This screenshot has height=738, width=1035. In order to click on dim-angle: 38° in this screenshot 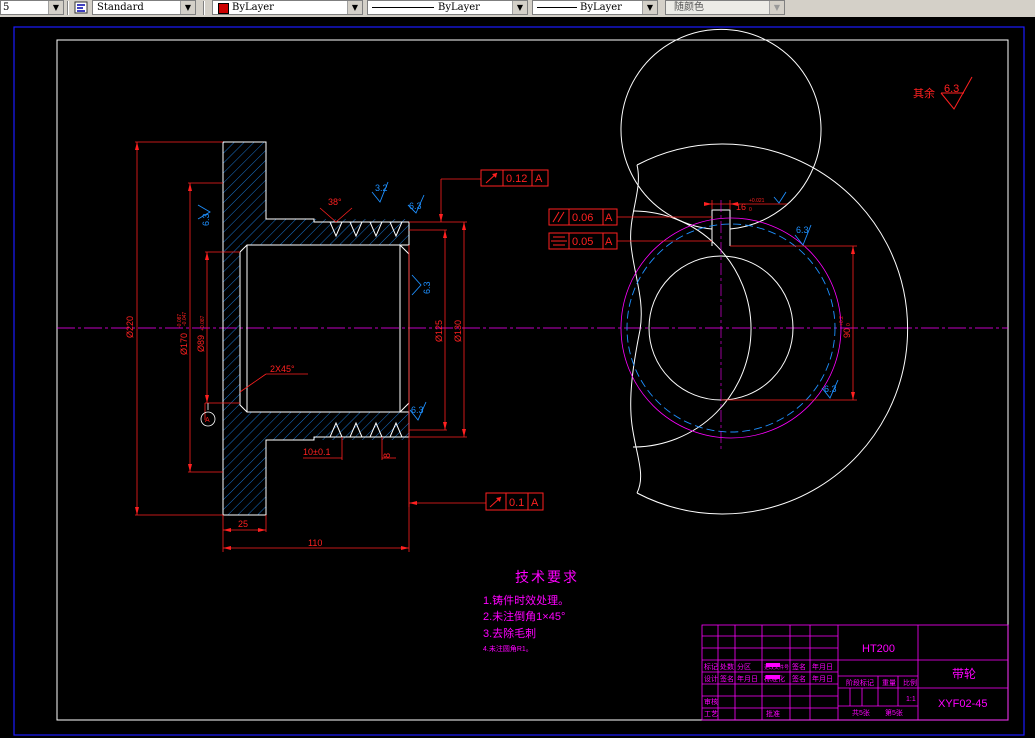, I will do `click(335, 202)`.